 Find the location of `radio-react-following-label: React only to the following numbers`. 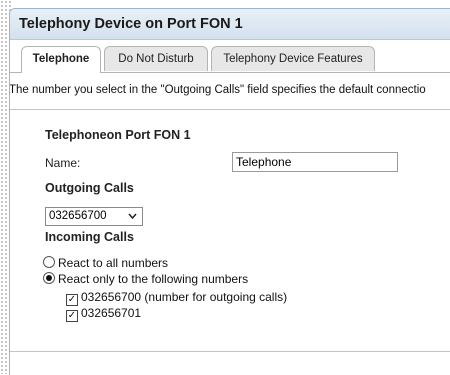

radio-react-following-label: React only to the following numbers is located at coordinates (153, 279).